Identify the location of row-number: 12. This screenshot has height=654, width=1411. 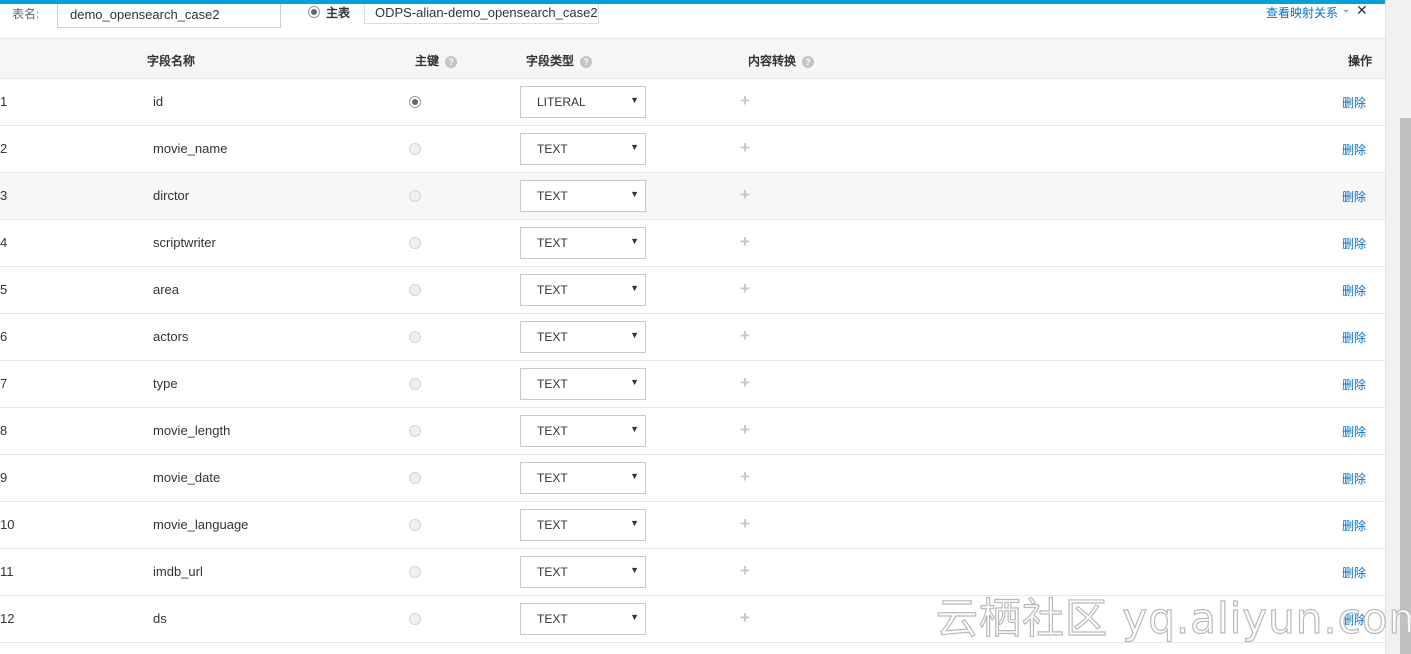
(7, 618).